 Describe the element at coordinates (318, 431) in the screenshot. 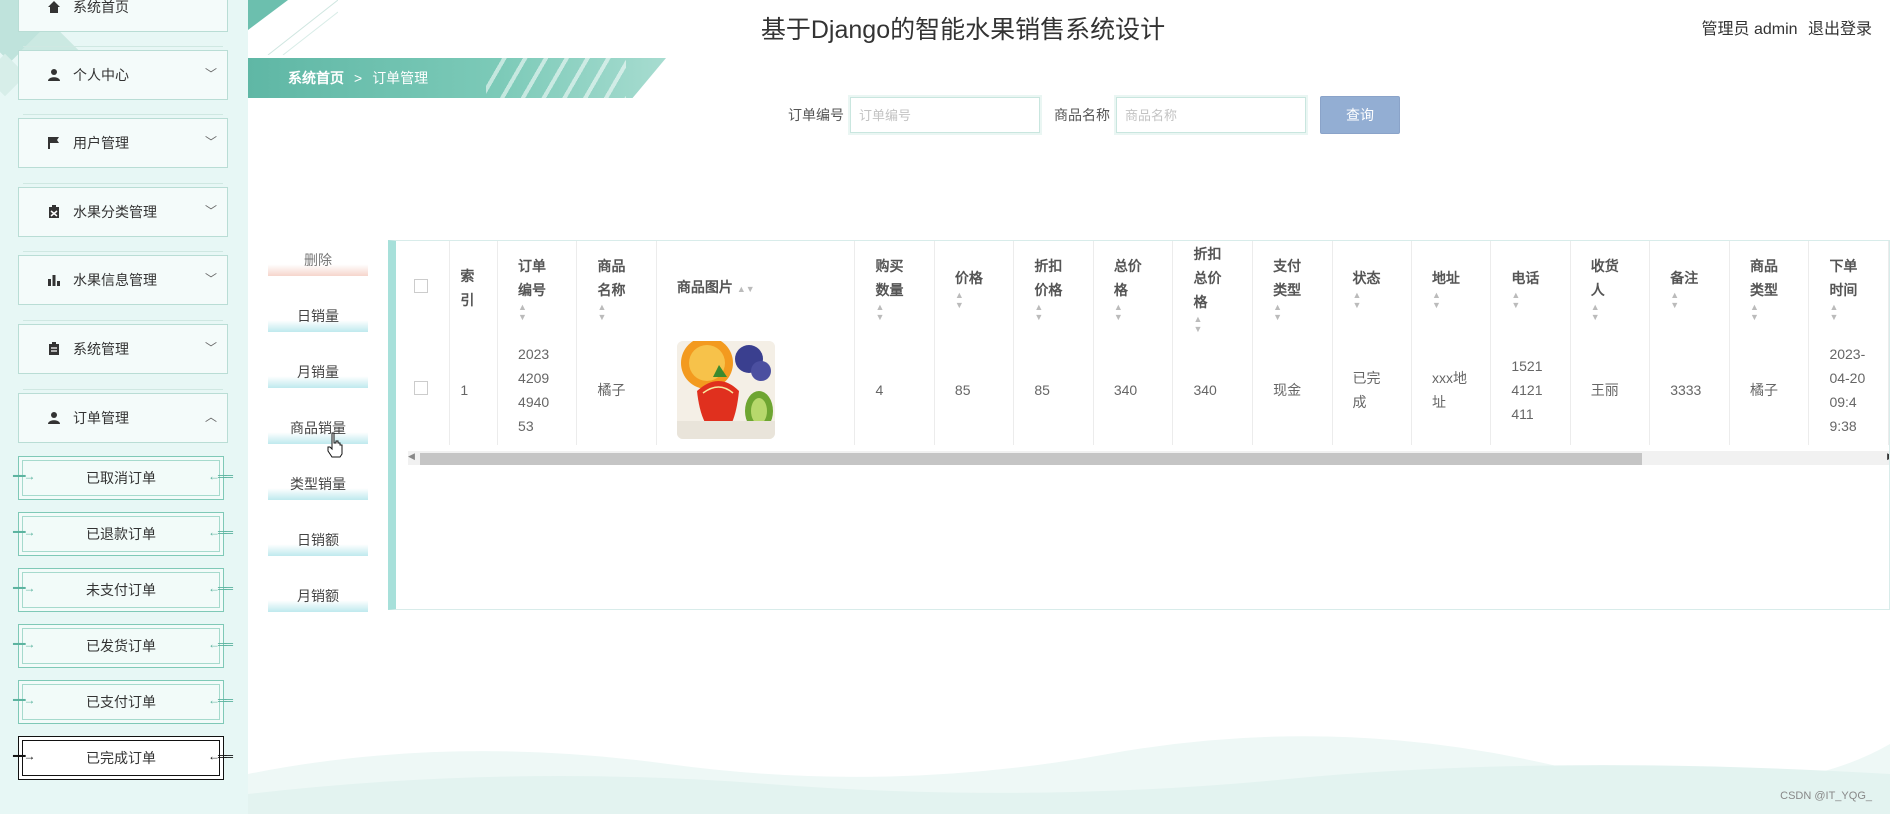

I see `product-sales-button: 商品销量` at that location.